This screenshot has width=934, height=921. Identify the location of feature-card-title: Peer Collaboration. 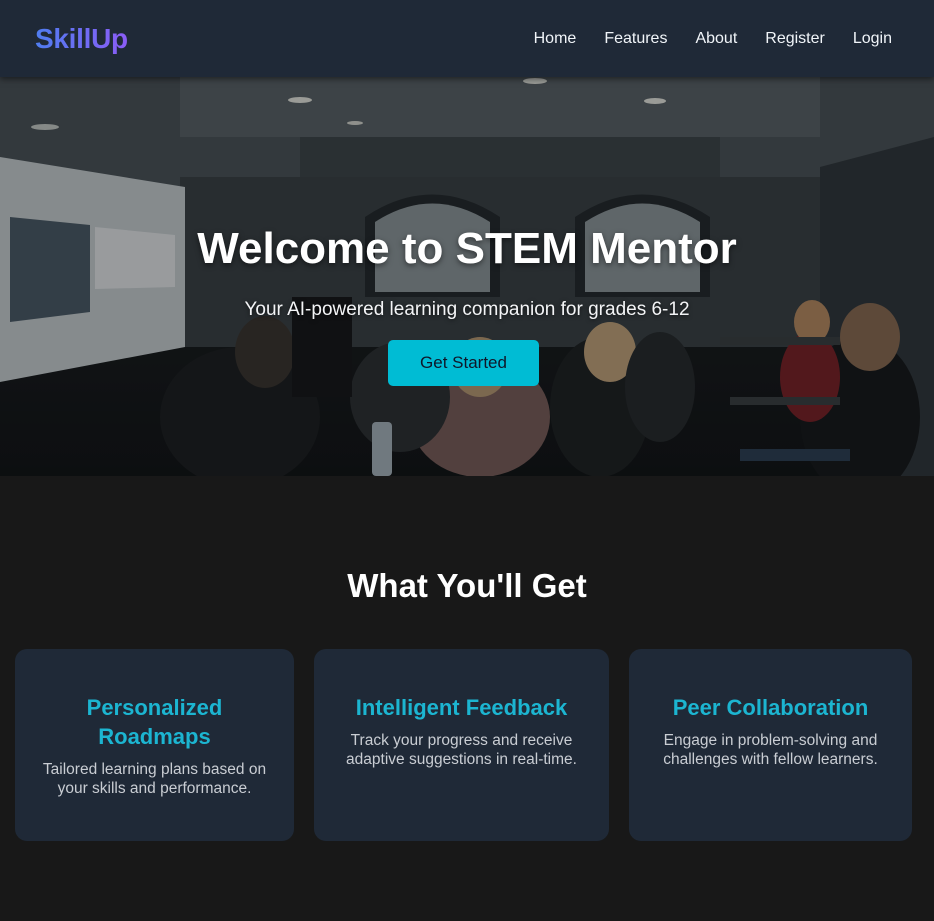
(770, 707).